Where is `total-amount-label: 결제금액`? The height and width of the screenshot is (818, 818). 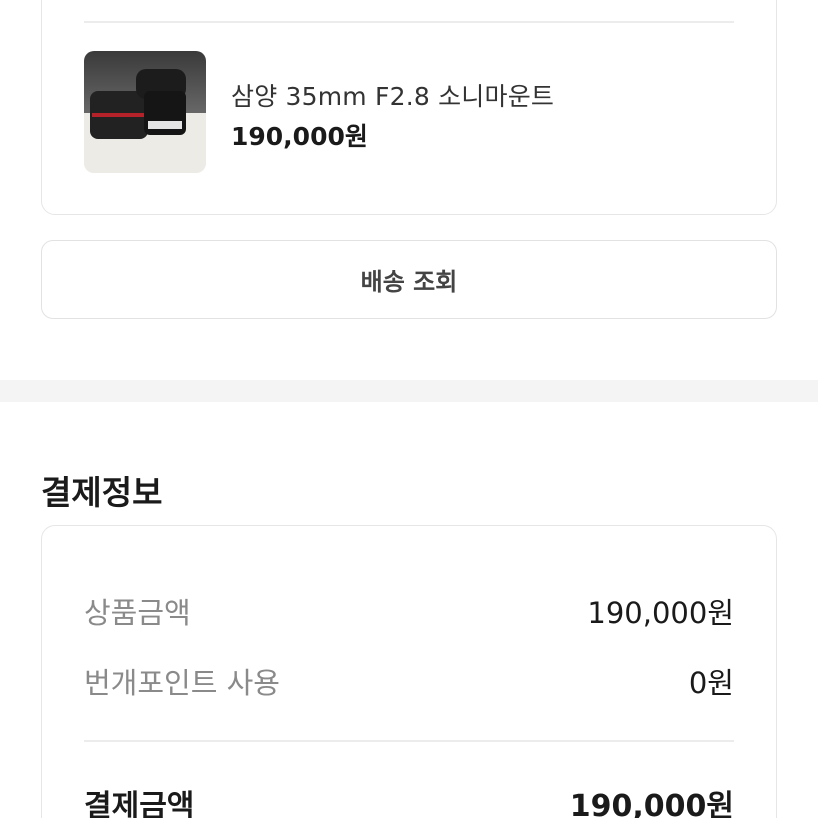 total-amount-label: 결제금액 is located at coordinates (139, 803).